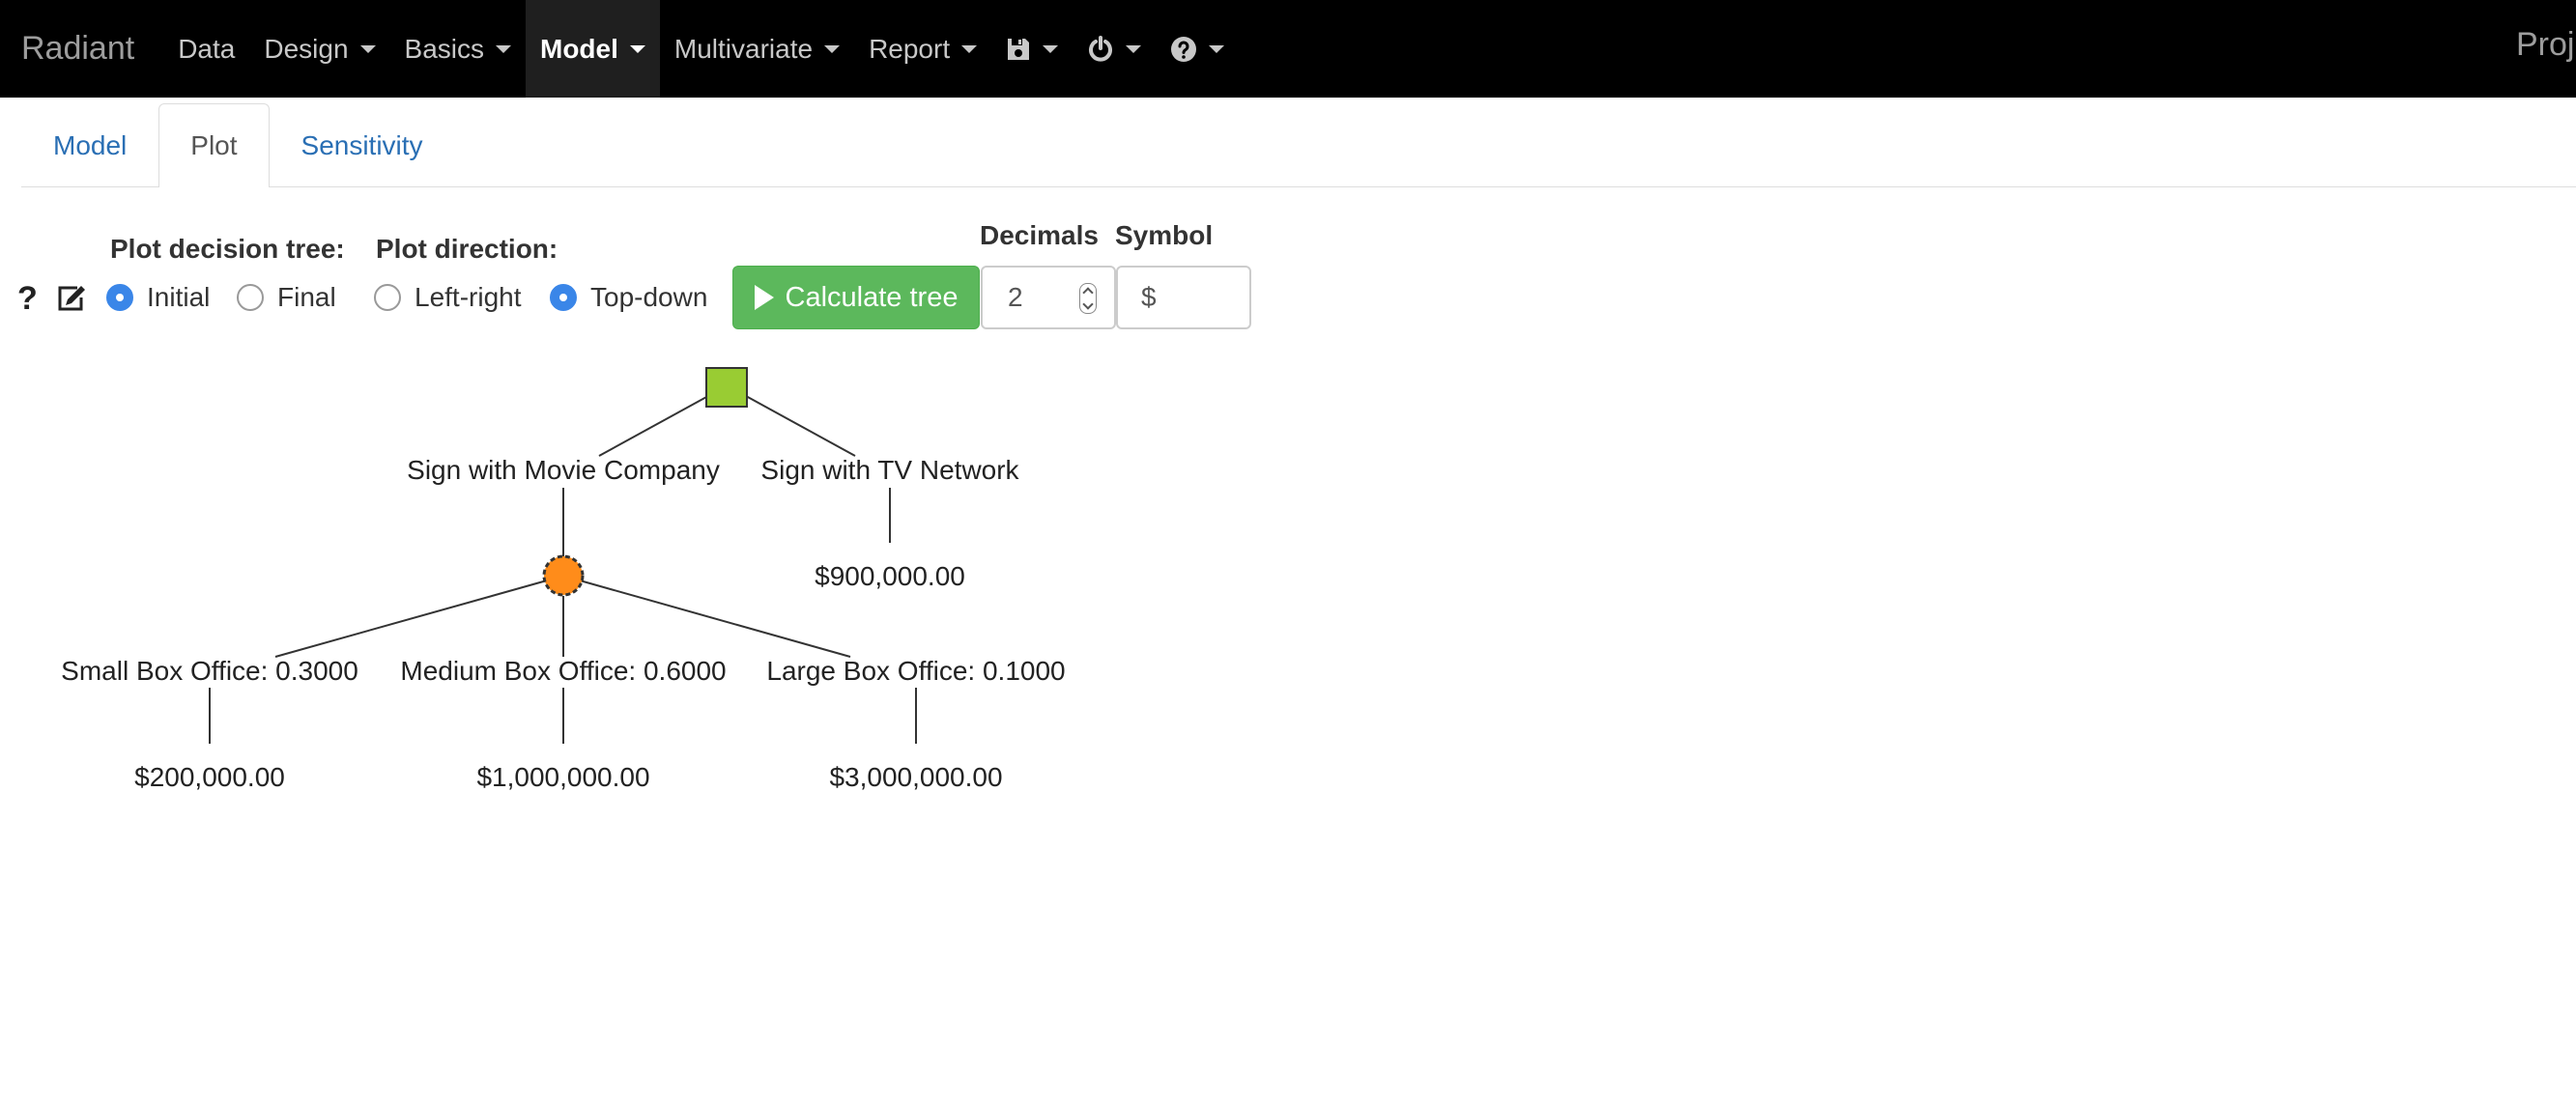 The height and width of the screenshot is (1103, 2576). I want to click on radio-left-right: Left-right, so click(448, 297).